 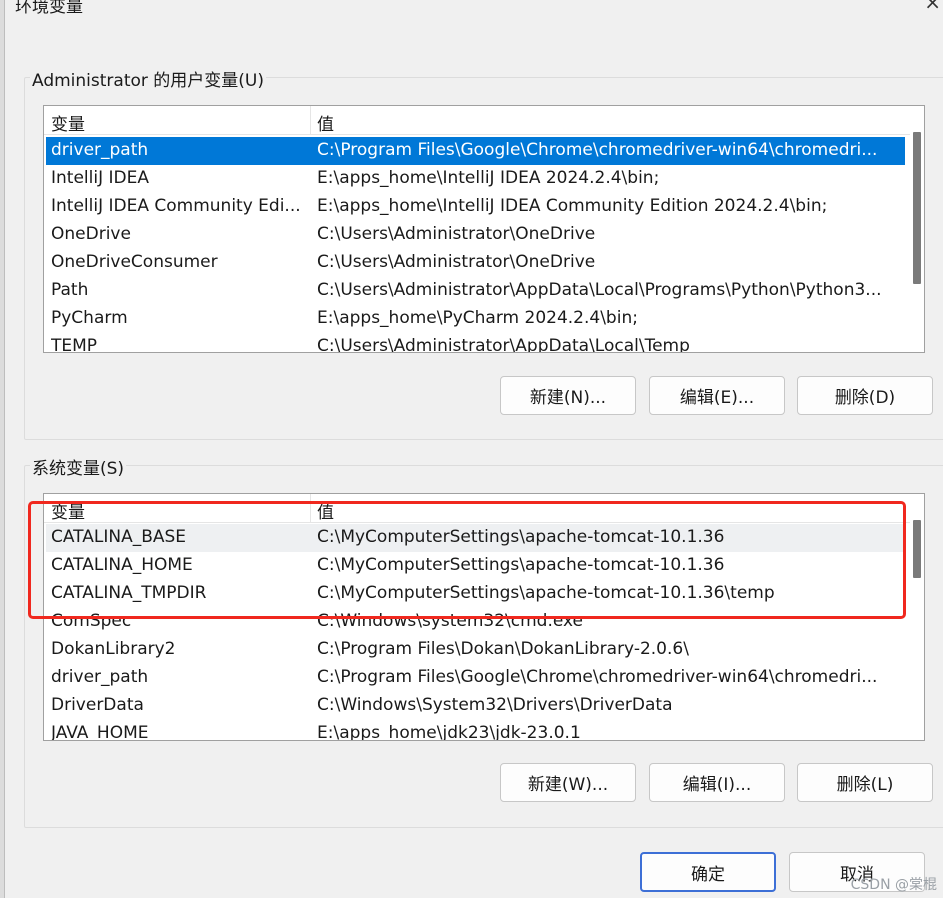 I want to click on list-item: JAVA_HOME E:\apps_home\jdk23\jdk-23.0.1, so click(x=475, y=730).